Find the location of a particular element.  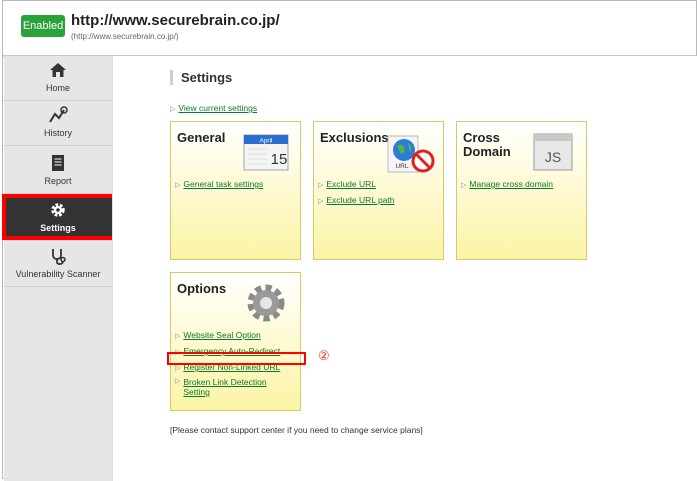

page-title: Settings is located at coordinates (201, 77).